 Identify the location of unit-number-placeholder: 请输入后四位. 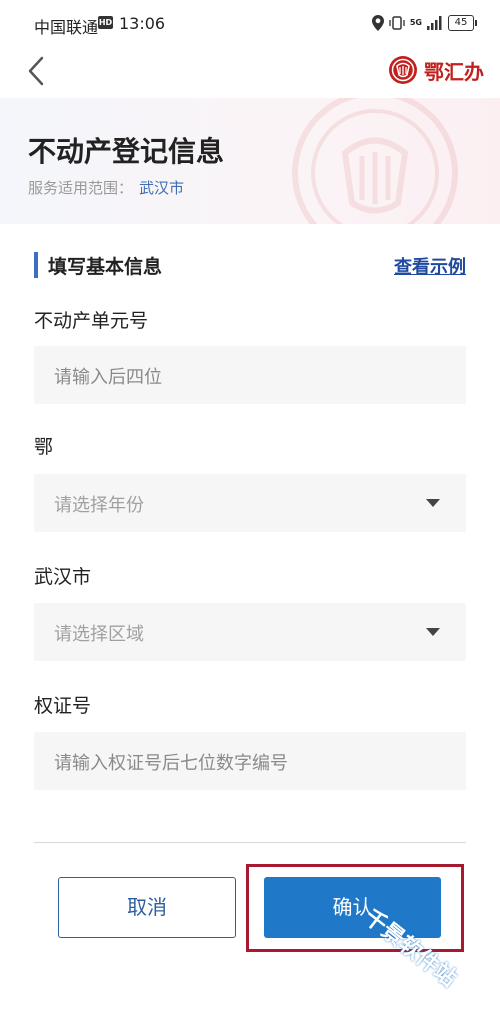
(108, 377).